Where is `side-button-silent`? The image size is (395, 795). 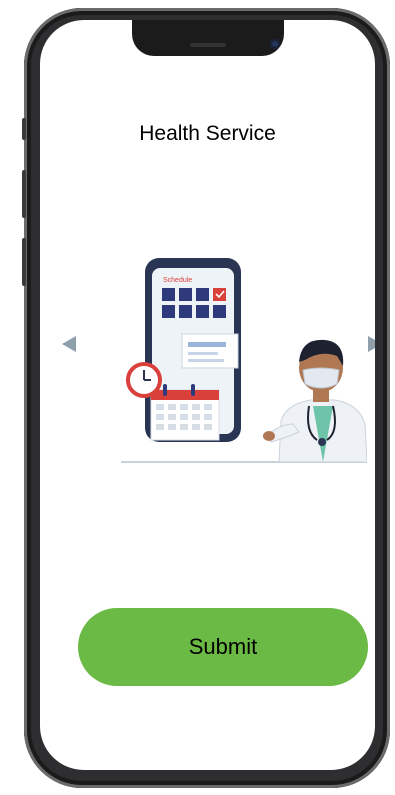
side-button-silent is located at coordinates (24, 129).